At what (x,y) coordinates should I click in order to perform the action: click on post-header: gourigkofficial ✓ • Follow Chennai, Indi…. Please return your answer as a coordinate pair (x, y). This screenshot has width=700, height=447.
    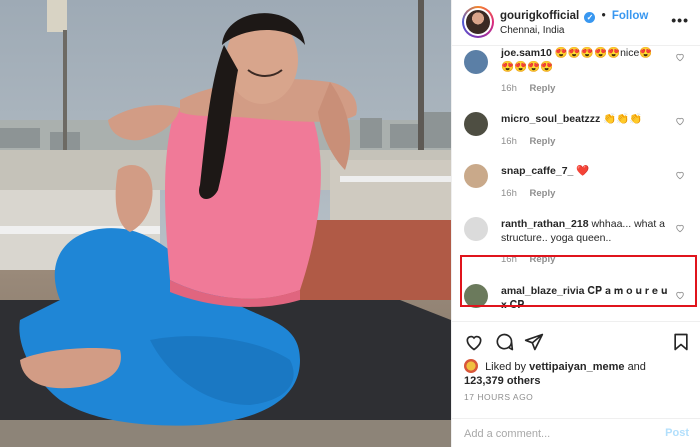
    Looking at the image, I should click on (576, 23).